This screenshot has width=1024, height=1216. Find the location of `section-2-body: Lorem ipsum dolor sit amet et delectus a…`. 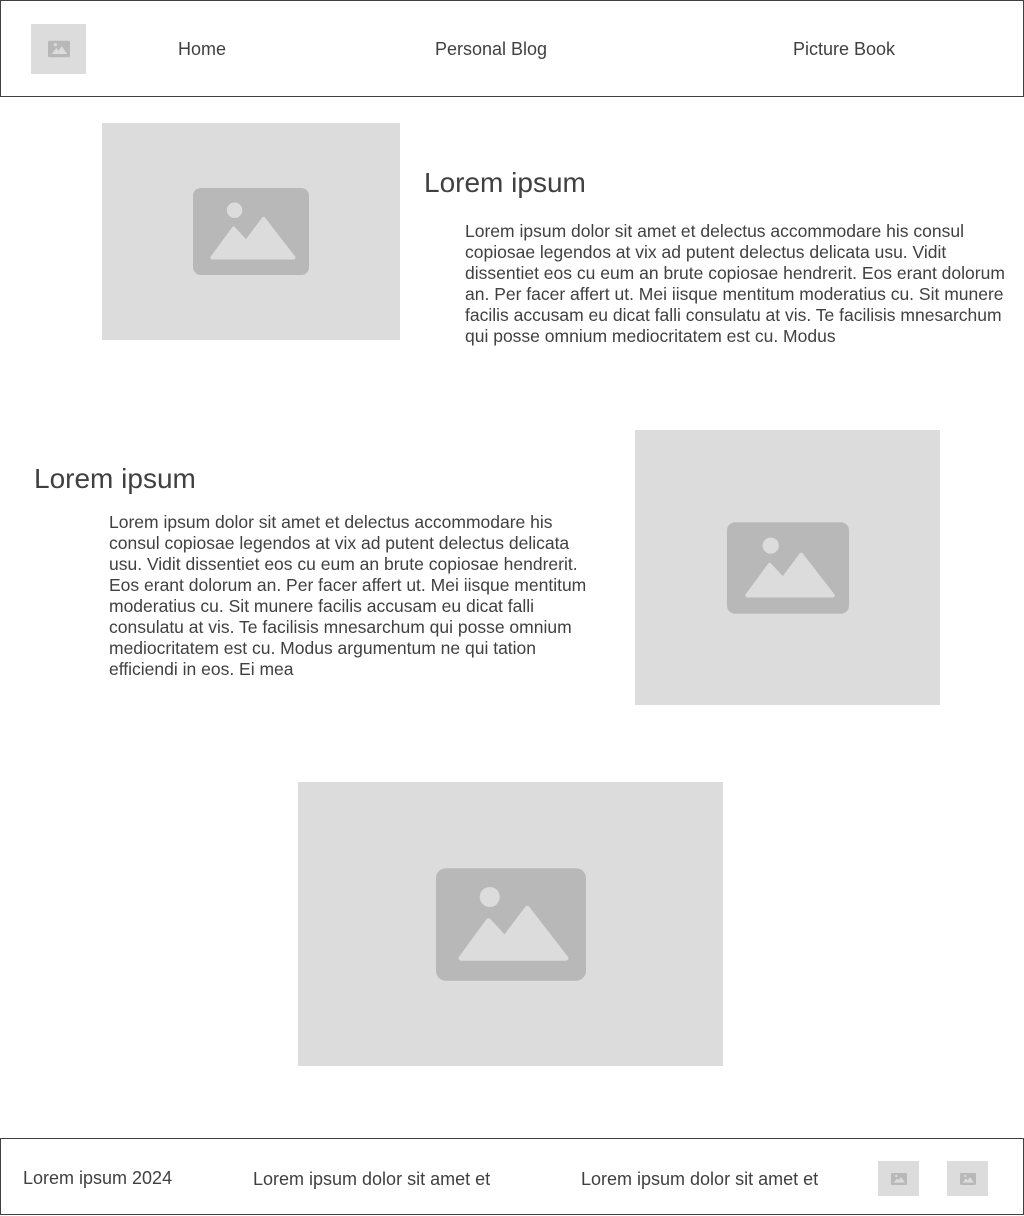

section-2-body: Lorem ipsum dolor sit amet et delectus a… is located at coordinates (348, 595).